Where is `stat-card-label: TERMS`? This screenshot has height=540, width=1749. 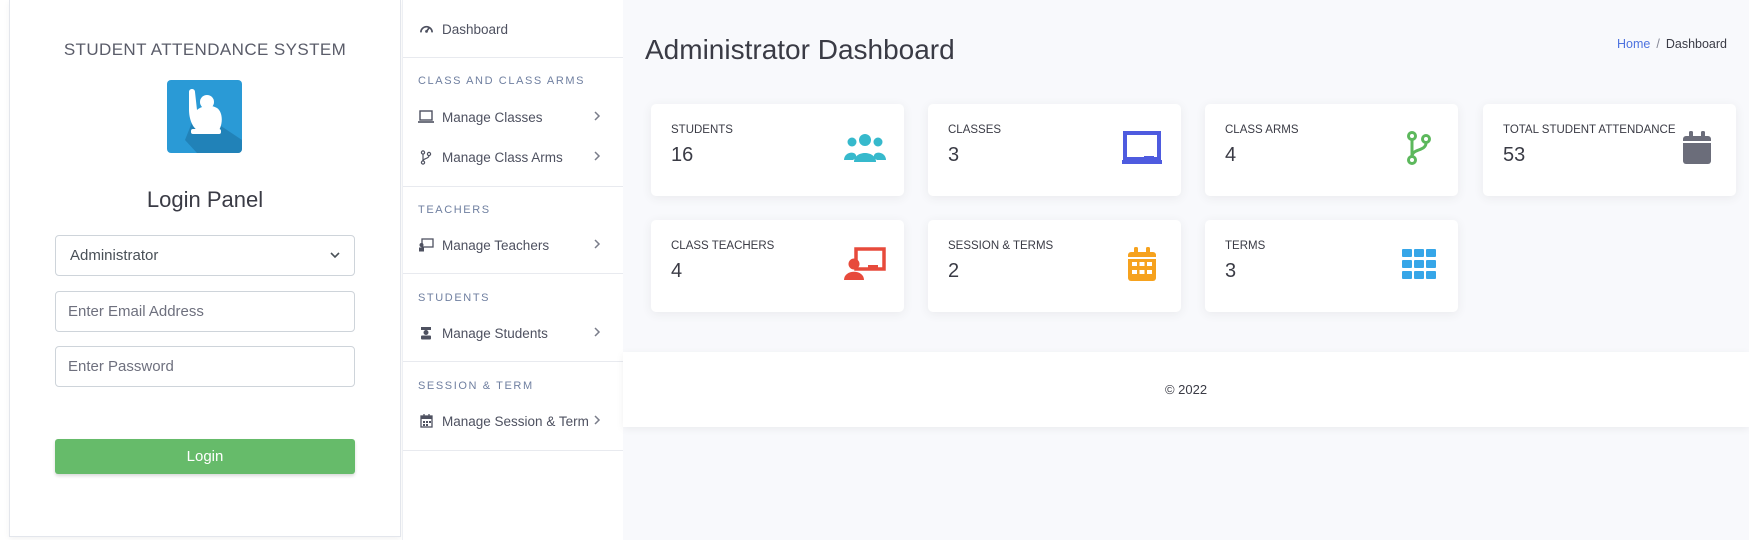
stat-card-label: TERMS is located at coordinates (1245, 246).